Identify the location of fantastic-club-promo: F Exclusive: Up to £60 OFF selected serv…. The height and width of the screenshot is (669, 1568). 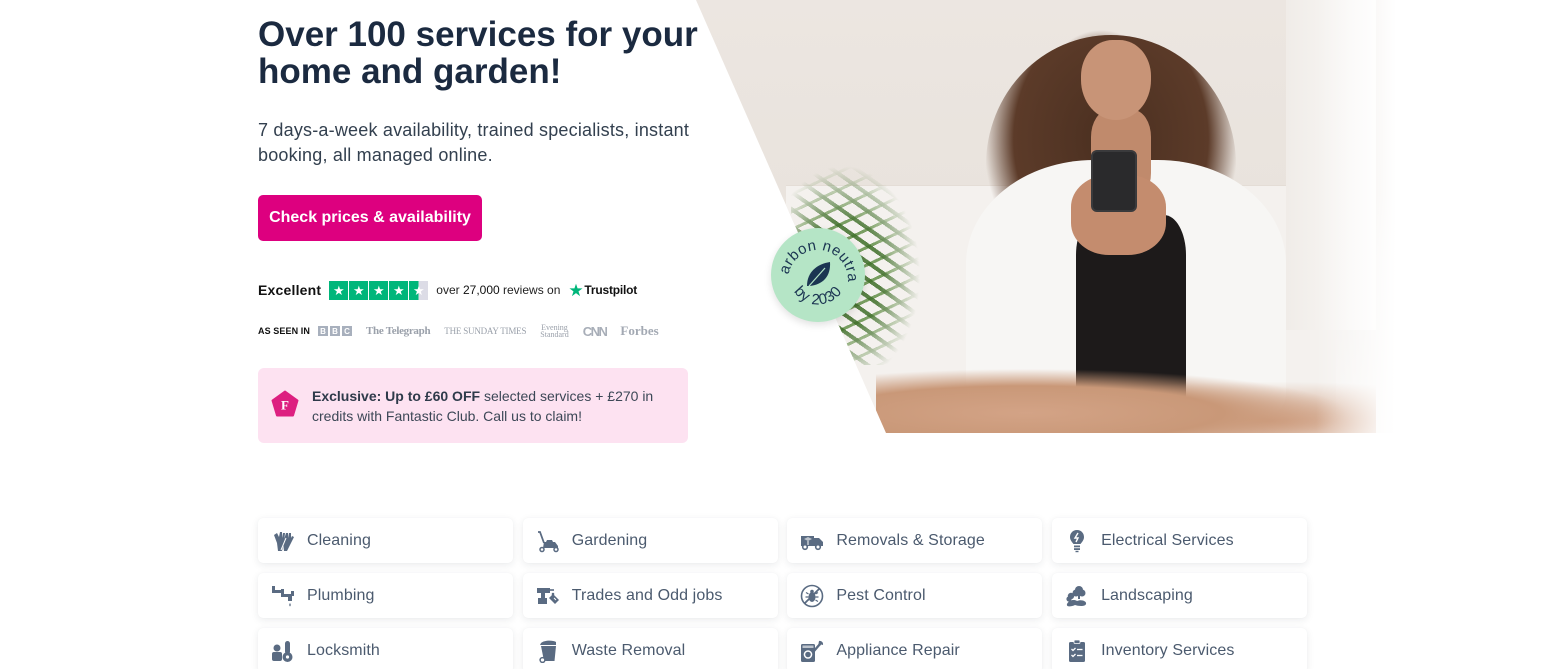
(473, 405).